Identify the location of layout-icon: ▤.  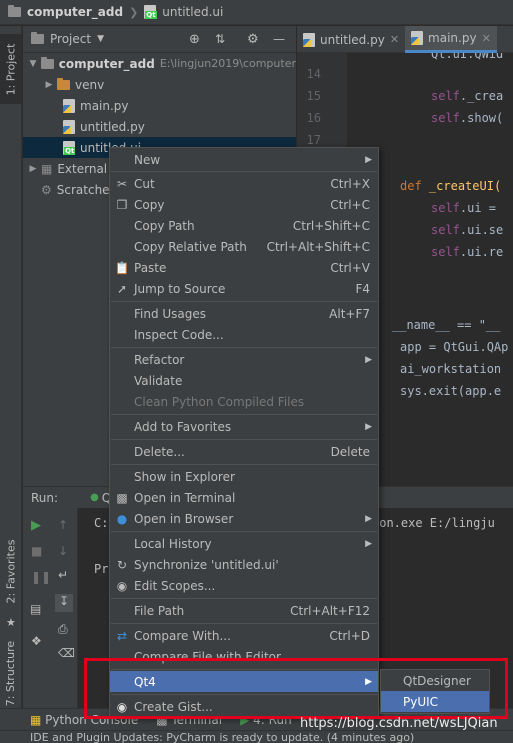
(35, 609).